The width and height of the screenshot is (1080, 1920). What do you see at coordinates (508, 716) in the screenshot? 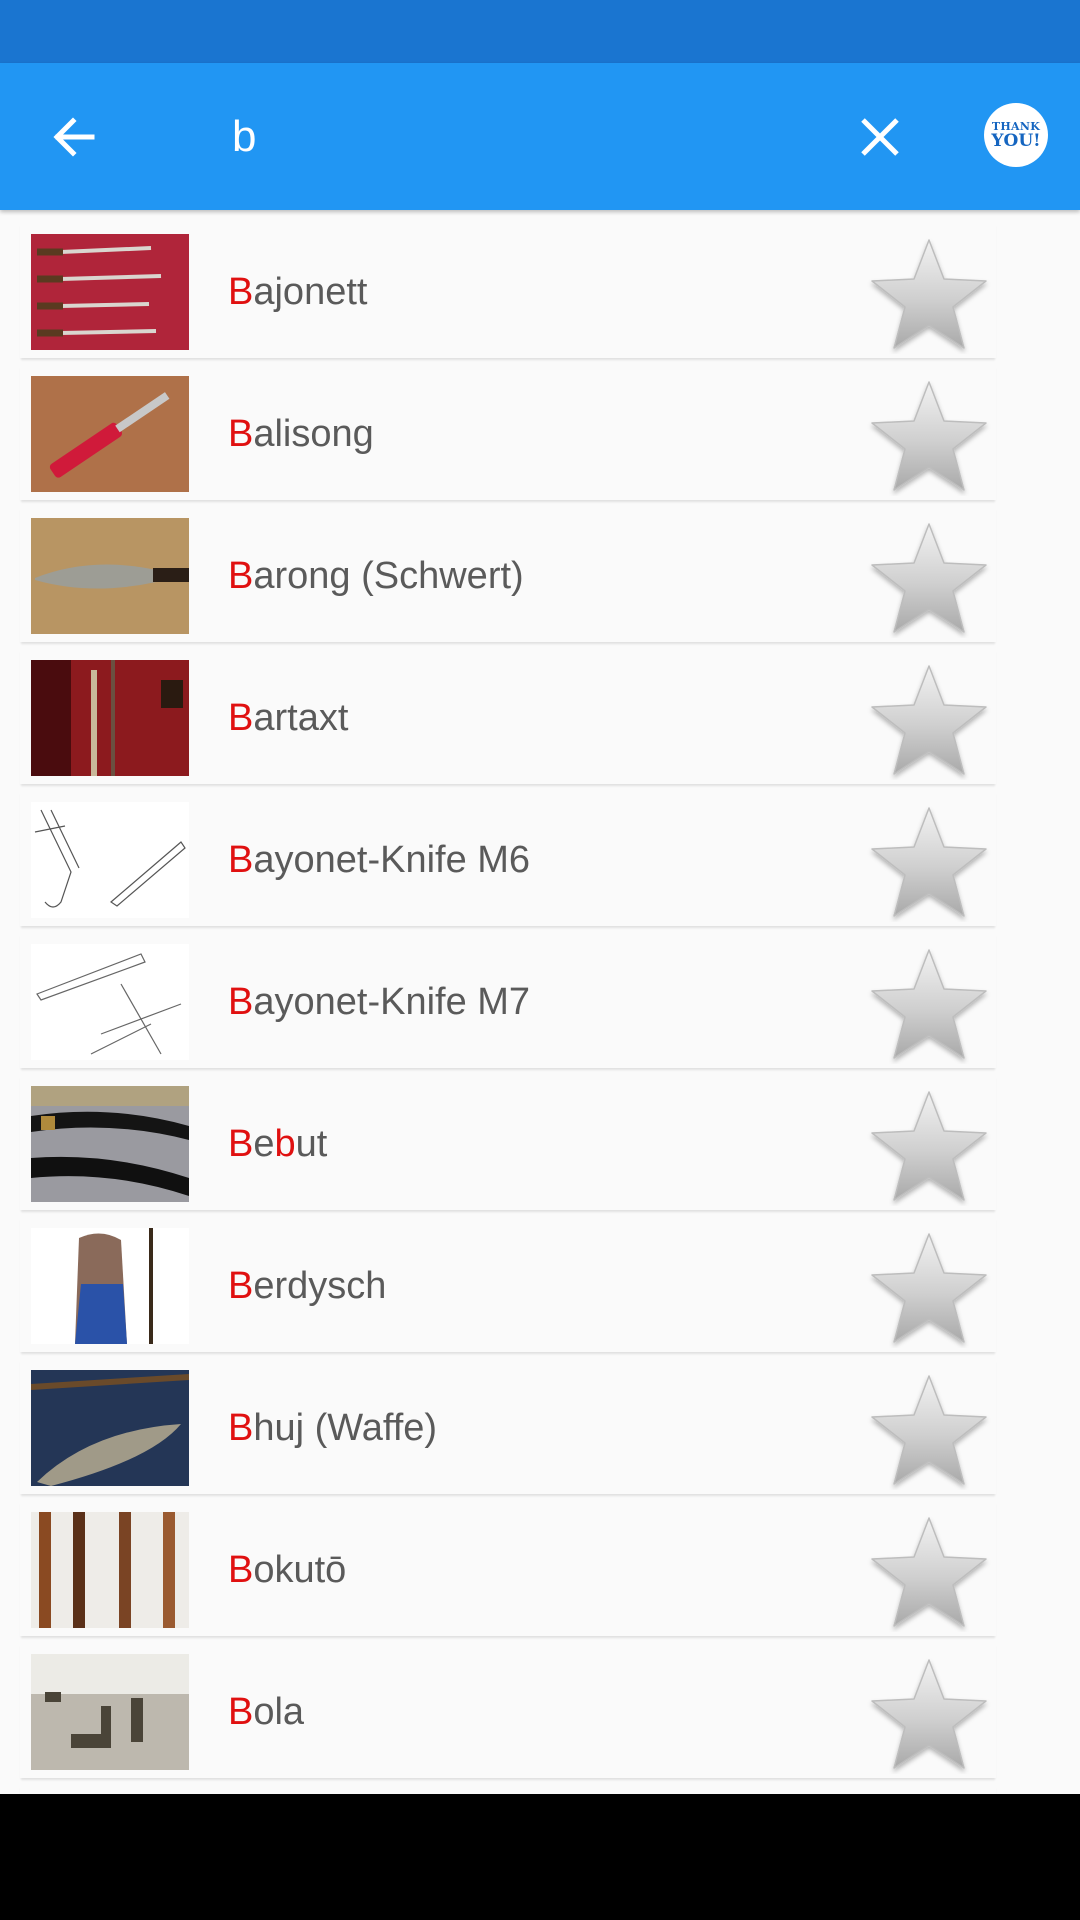
I see `list-item: Bartaxt` at bounding box center [508, 716].